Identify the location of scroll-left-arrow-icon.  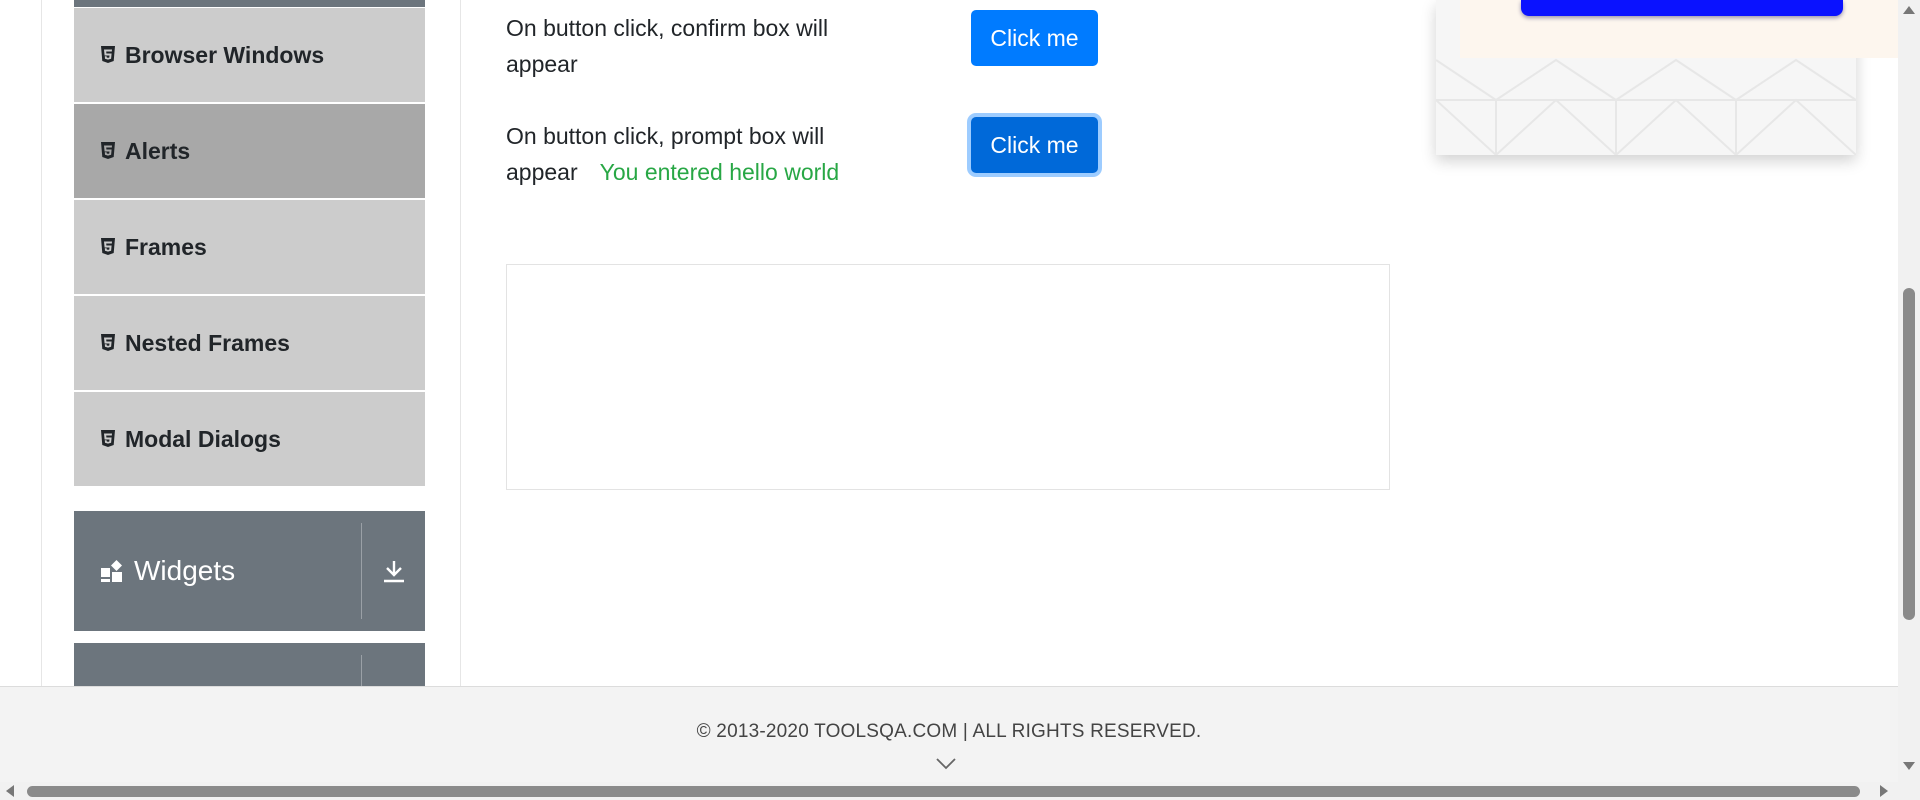
(10, 791).